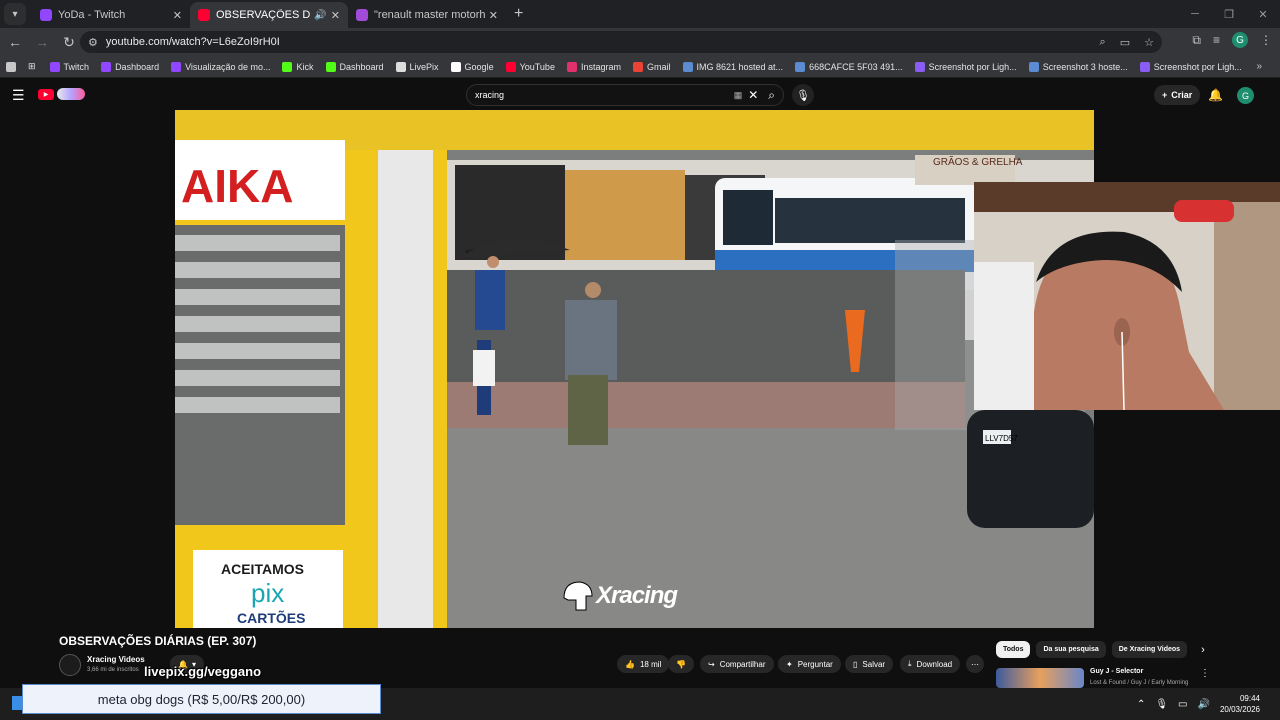  I want to click on search-favicon-icon, so click(362, 15).